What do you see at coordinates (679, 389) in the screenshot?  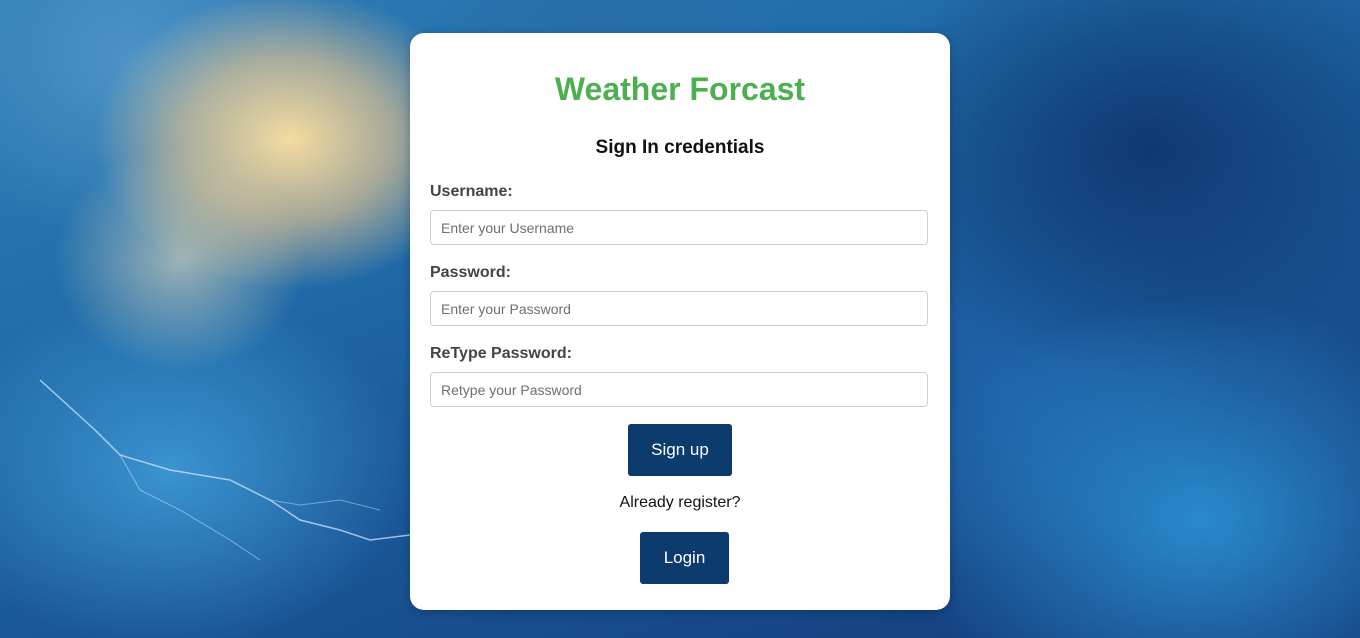 I see `retype-password-input` at bounding box center [679, 389].